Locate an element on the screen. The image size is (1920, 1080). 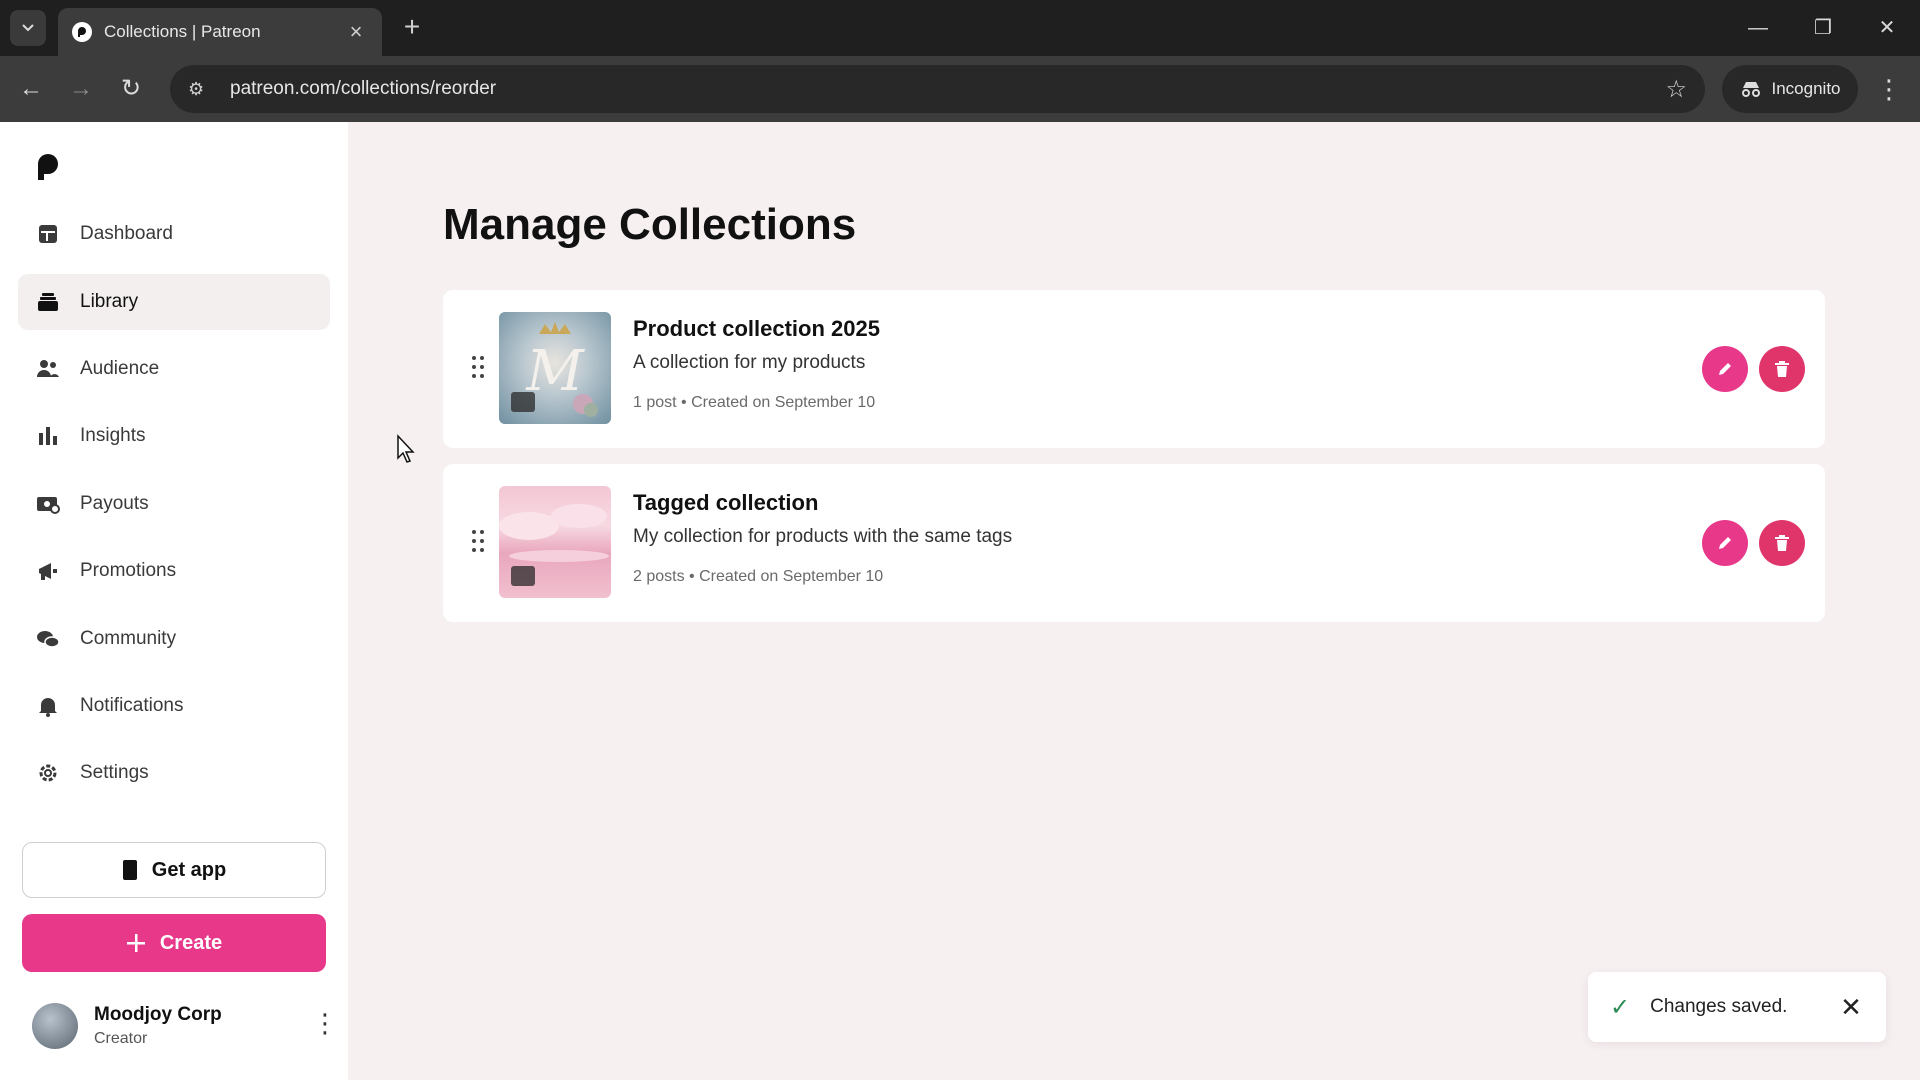
mouse-cursor-icon is located at coordinates (406, 448).